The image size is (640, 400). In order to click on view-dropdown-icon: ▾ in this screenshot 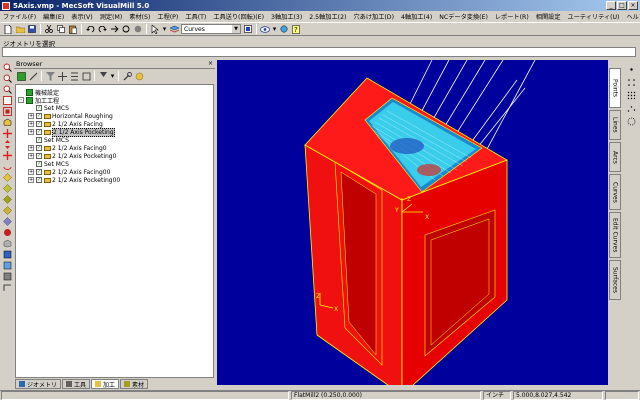, I will do `click(274, 29)`.